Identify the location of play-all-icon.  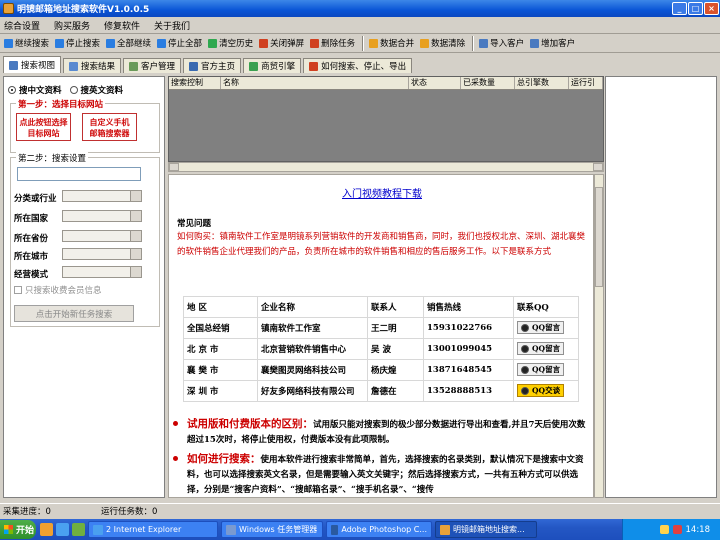
(111, 43).